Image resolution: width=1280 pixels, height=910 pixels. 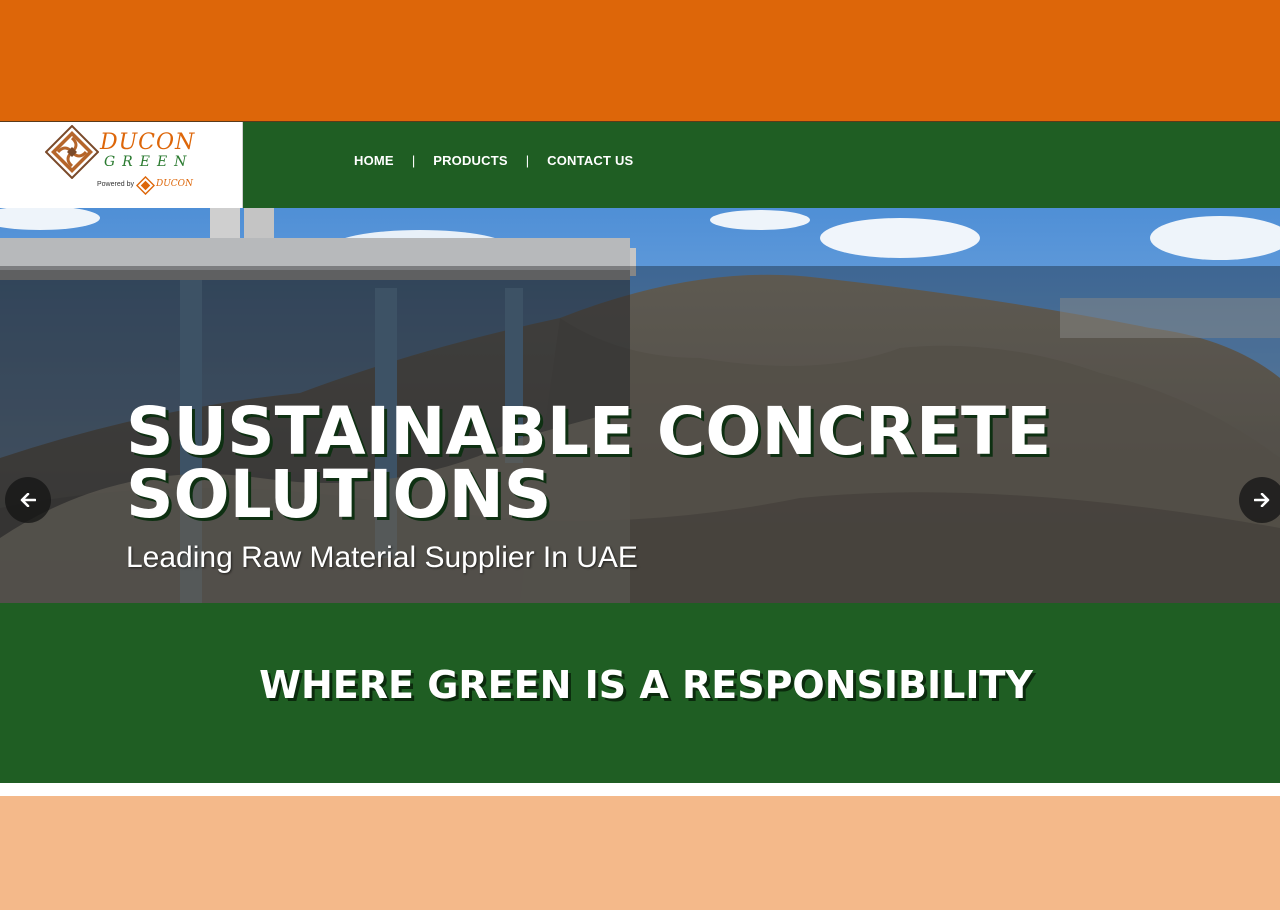 What do you see at coordinates (72, 152) in the screenshot?
I see `ducon-logo-icon` at bounding box center [72, 152].